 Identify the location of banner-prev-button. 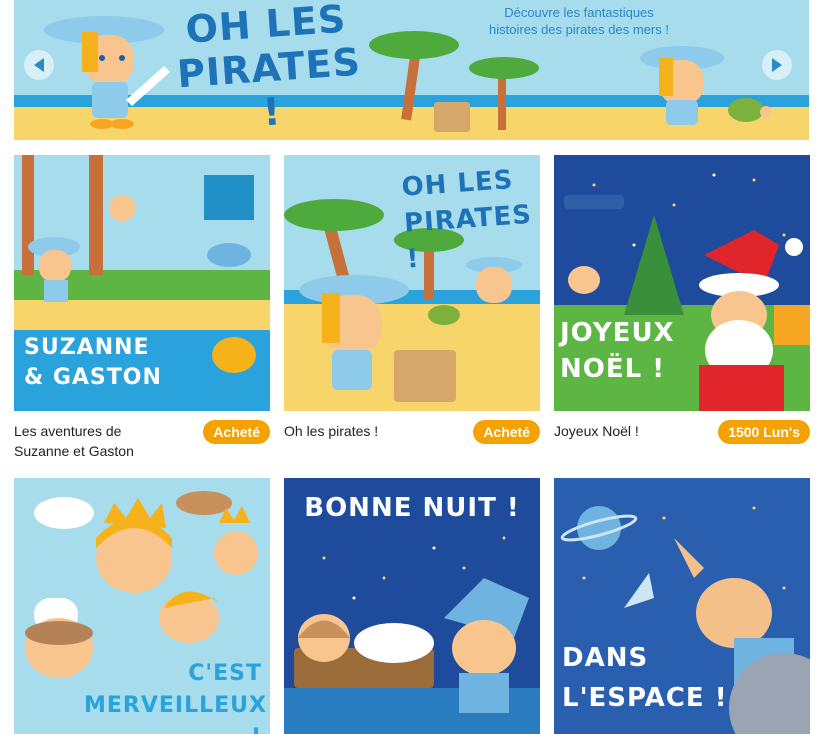
(39, 65).